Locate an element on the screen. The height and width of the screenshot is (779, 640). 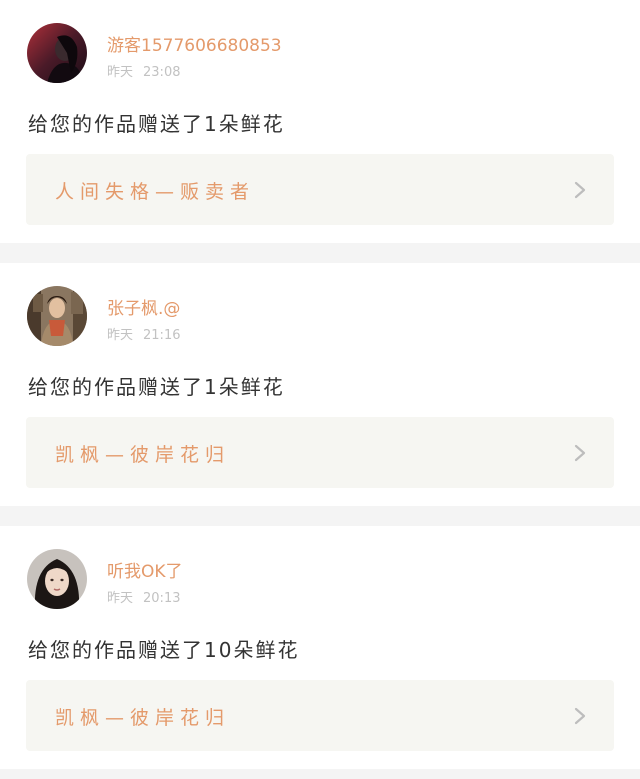
username: 游客1577606680853 is located at coordinates (194, 43).